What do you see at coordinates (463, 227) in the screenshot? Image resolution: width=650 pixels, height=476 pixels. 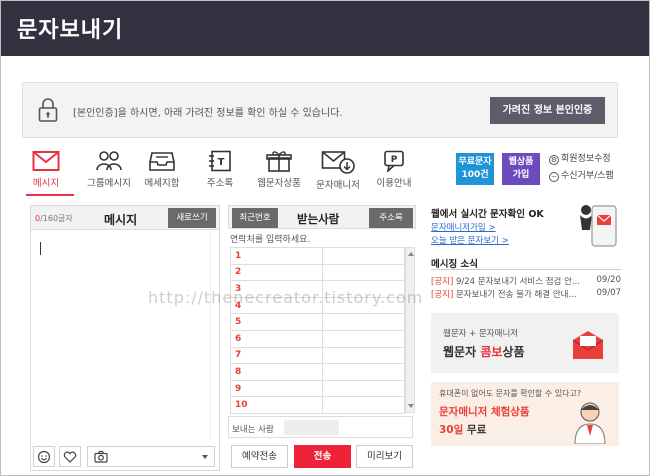 I see `sms-manager-signup-link: 문자매니저가입 >` at bounding box center [463, 227].